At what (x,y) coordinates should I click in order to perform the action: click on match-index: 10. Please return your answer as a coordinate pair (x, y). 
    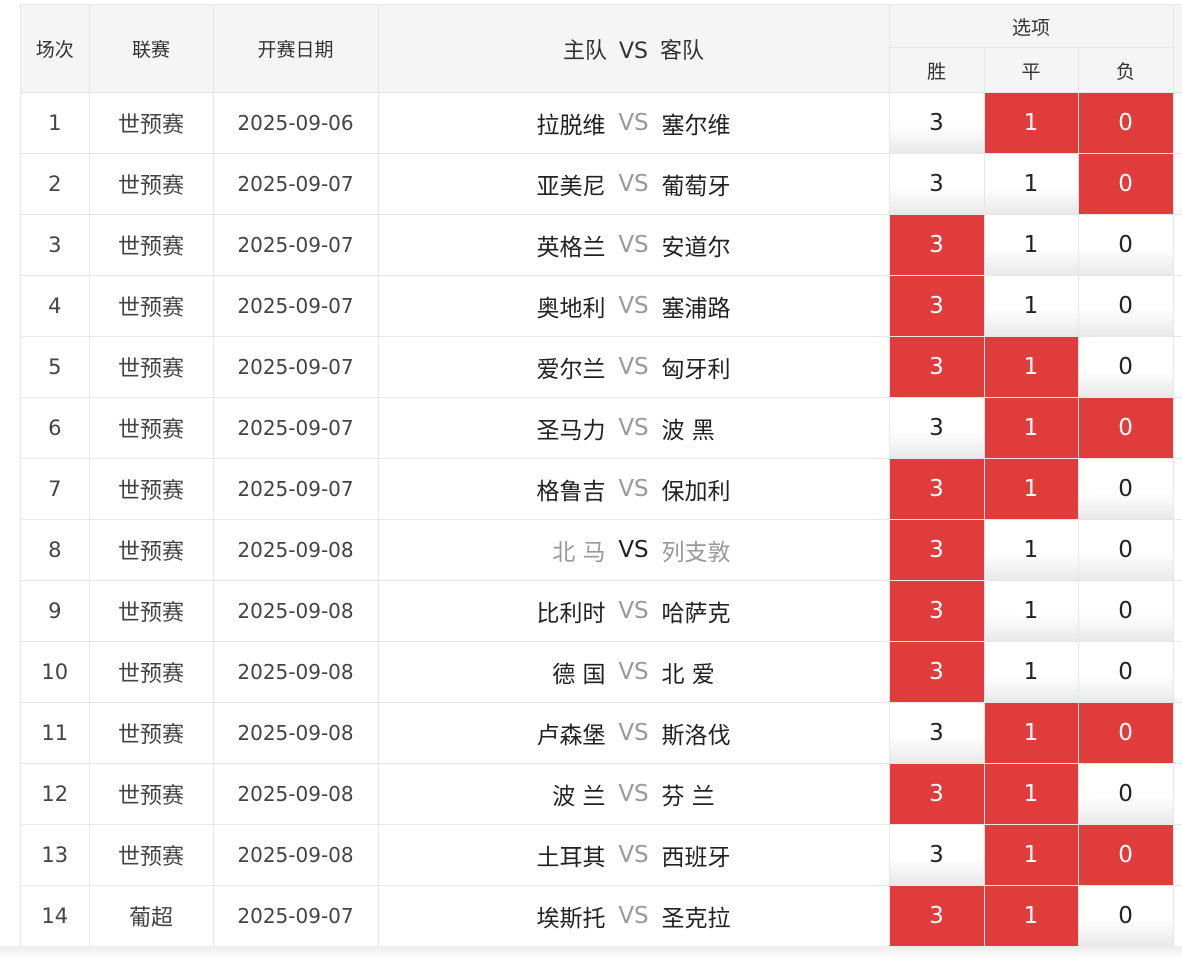
    Looking at the image, I should click on (55, 672).